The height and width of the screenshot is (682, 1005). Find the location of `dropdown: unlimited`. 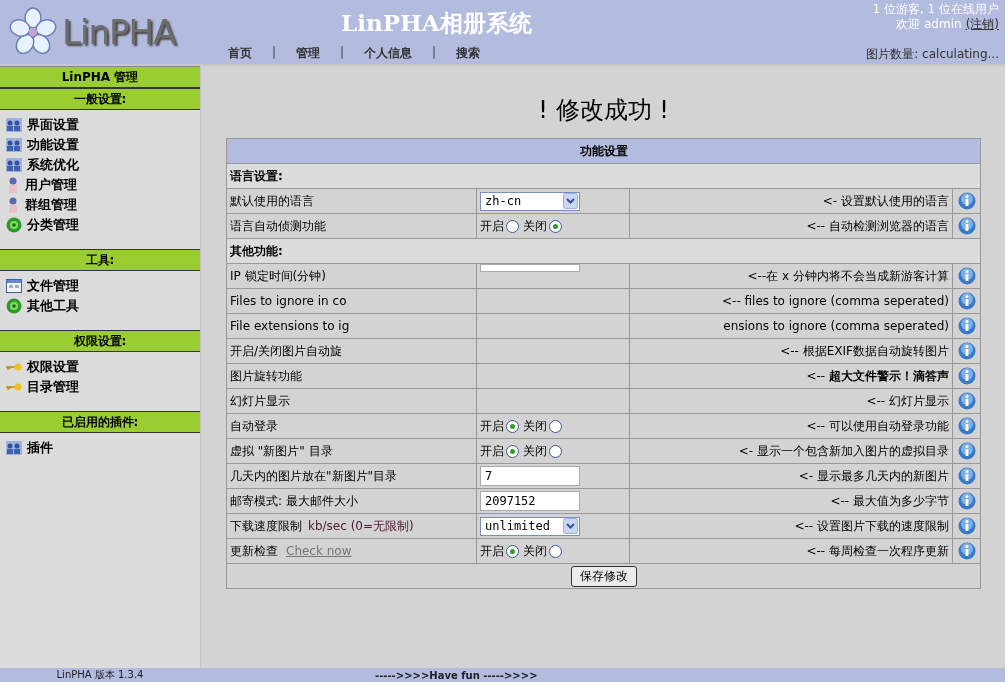

dropdown: unlimited is located at coordinates (530, 526).